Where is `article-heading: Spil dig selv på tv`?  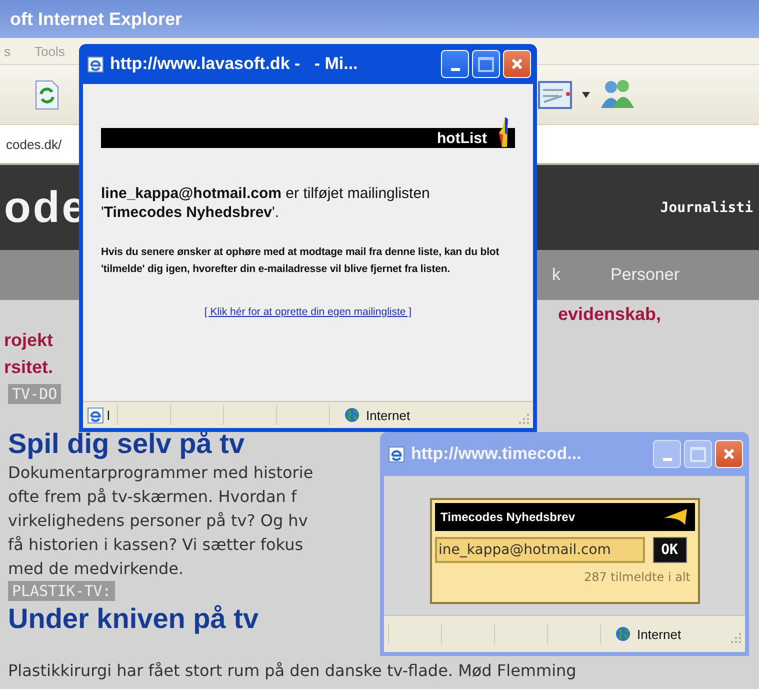
article-heading: Spil dig selv på tv is located at coordinates (126, 444).